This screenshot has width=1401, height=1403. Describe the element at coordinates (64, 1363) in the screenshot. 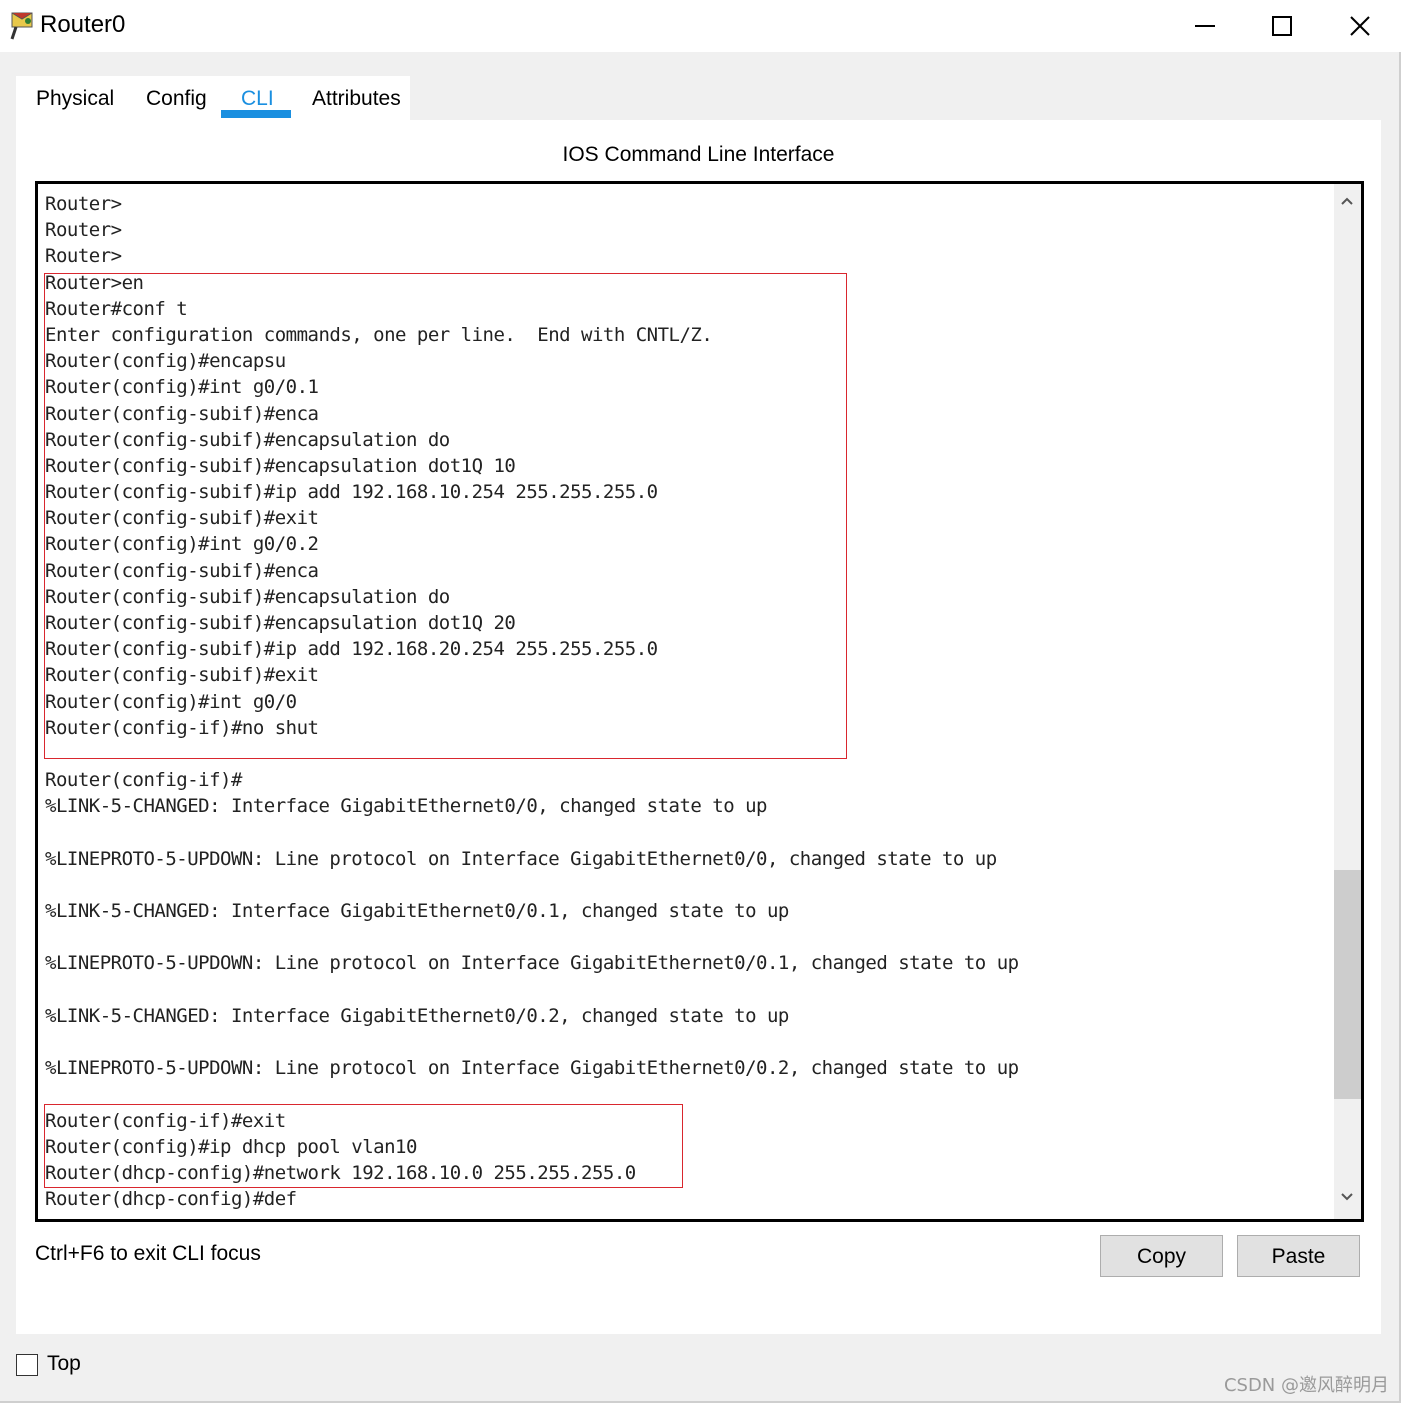

I see `top-checkbox-label: Top` at that location.